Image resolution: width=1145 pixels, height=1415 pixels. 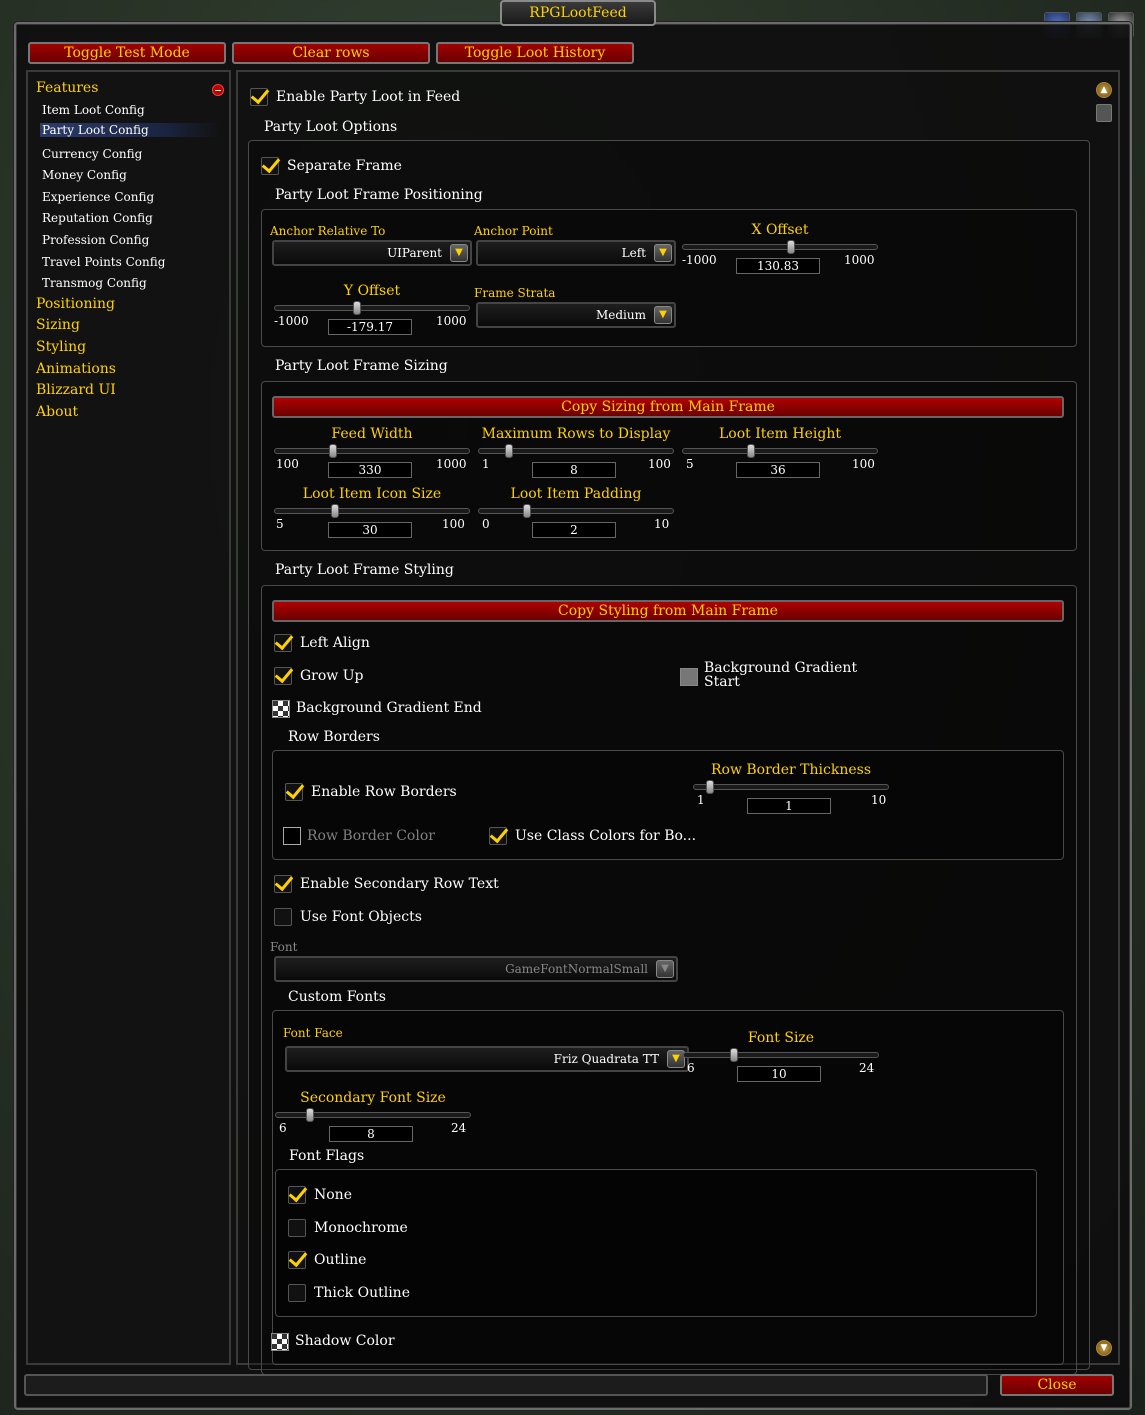 What do you see at coordinates (576, 451) in the screenshot?
I see `max-rows-slider` at bounding box center [576, 451].